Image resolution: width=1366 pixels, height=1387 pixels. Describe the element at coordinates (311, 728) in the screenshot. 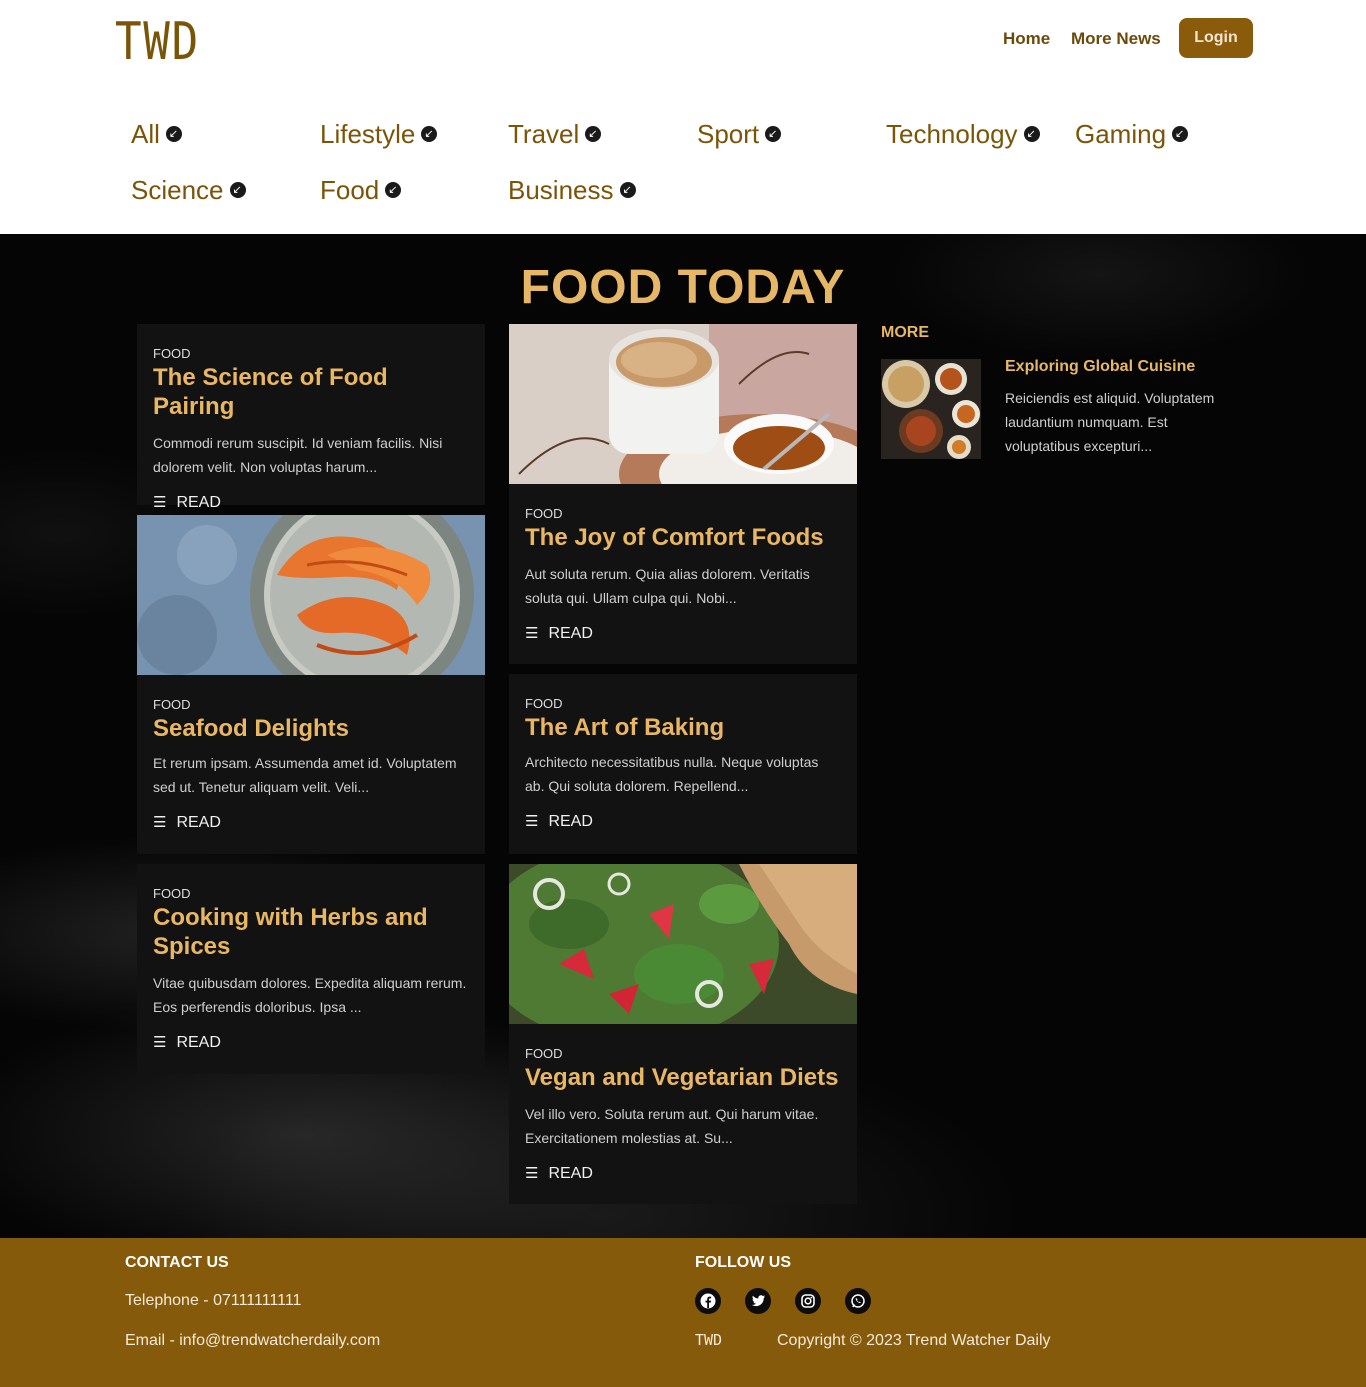

I see `card-title: Seafood Delights` at that location.